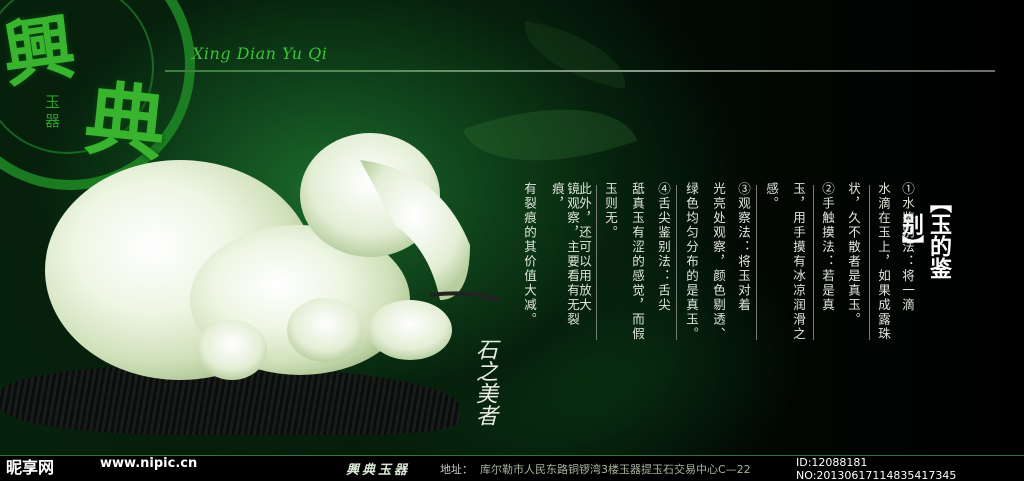  I want to click on text-column: 绿色均匀分布的是真玉。, so click(691, 262).